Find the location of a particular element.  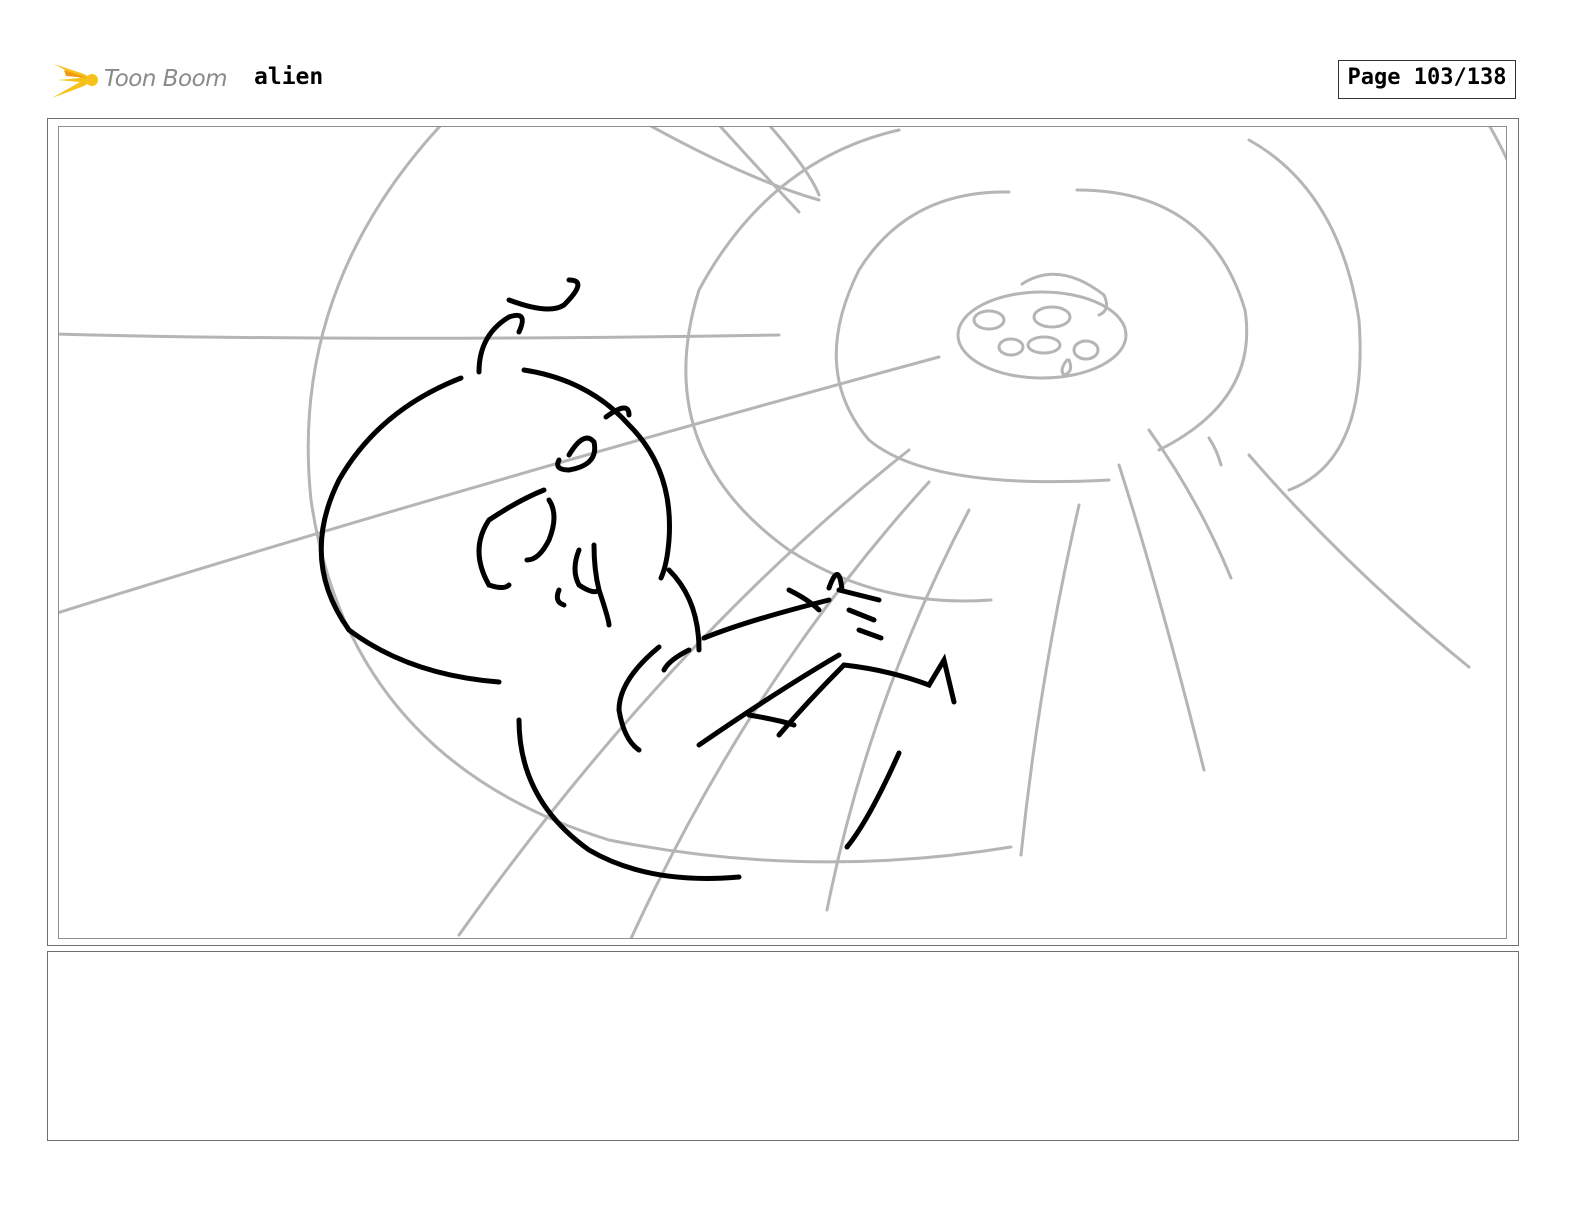

project-title: alien is located at coordinates (289, 77).